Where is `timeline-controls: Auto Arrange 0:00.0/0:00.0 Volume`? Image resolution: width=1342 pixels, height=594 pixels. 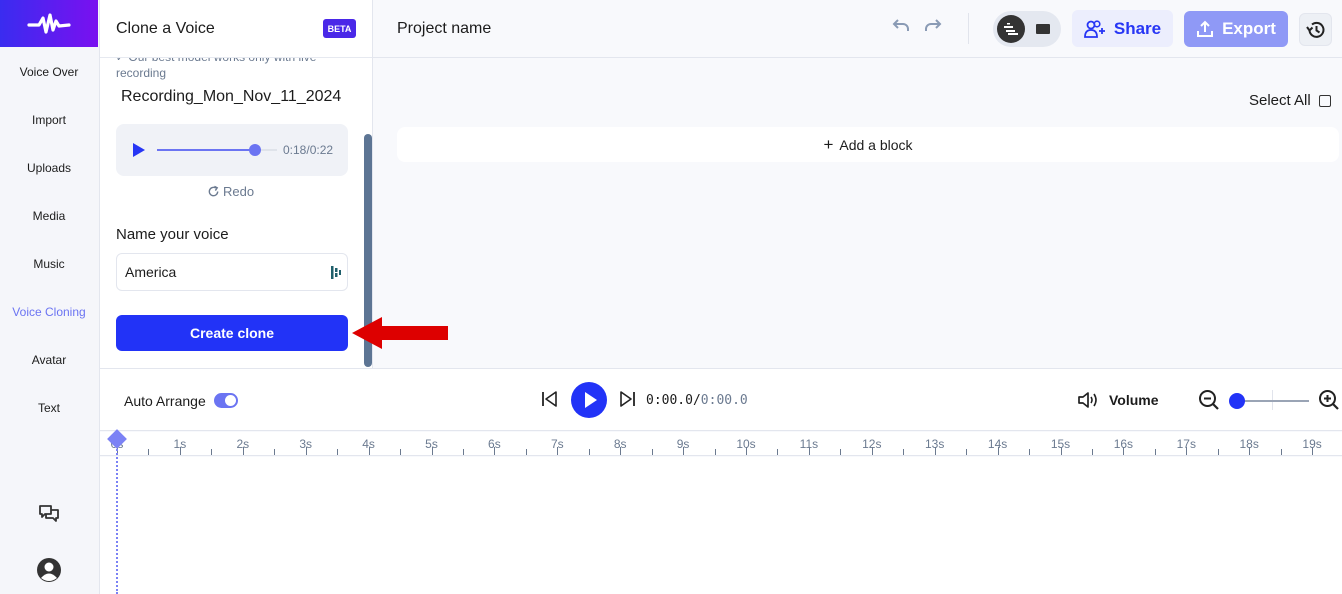
timeline-controls: Auto Arrange 0:00.0/0:00.0 Volume is located at coordinates (721, 399).